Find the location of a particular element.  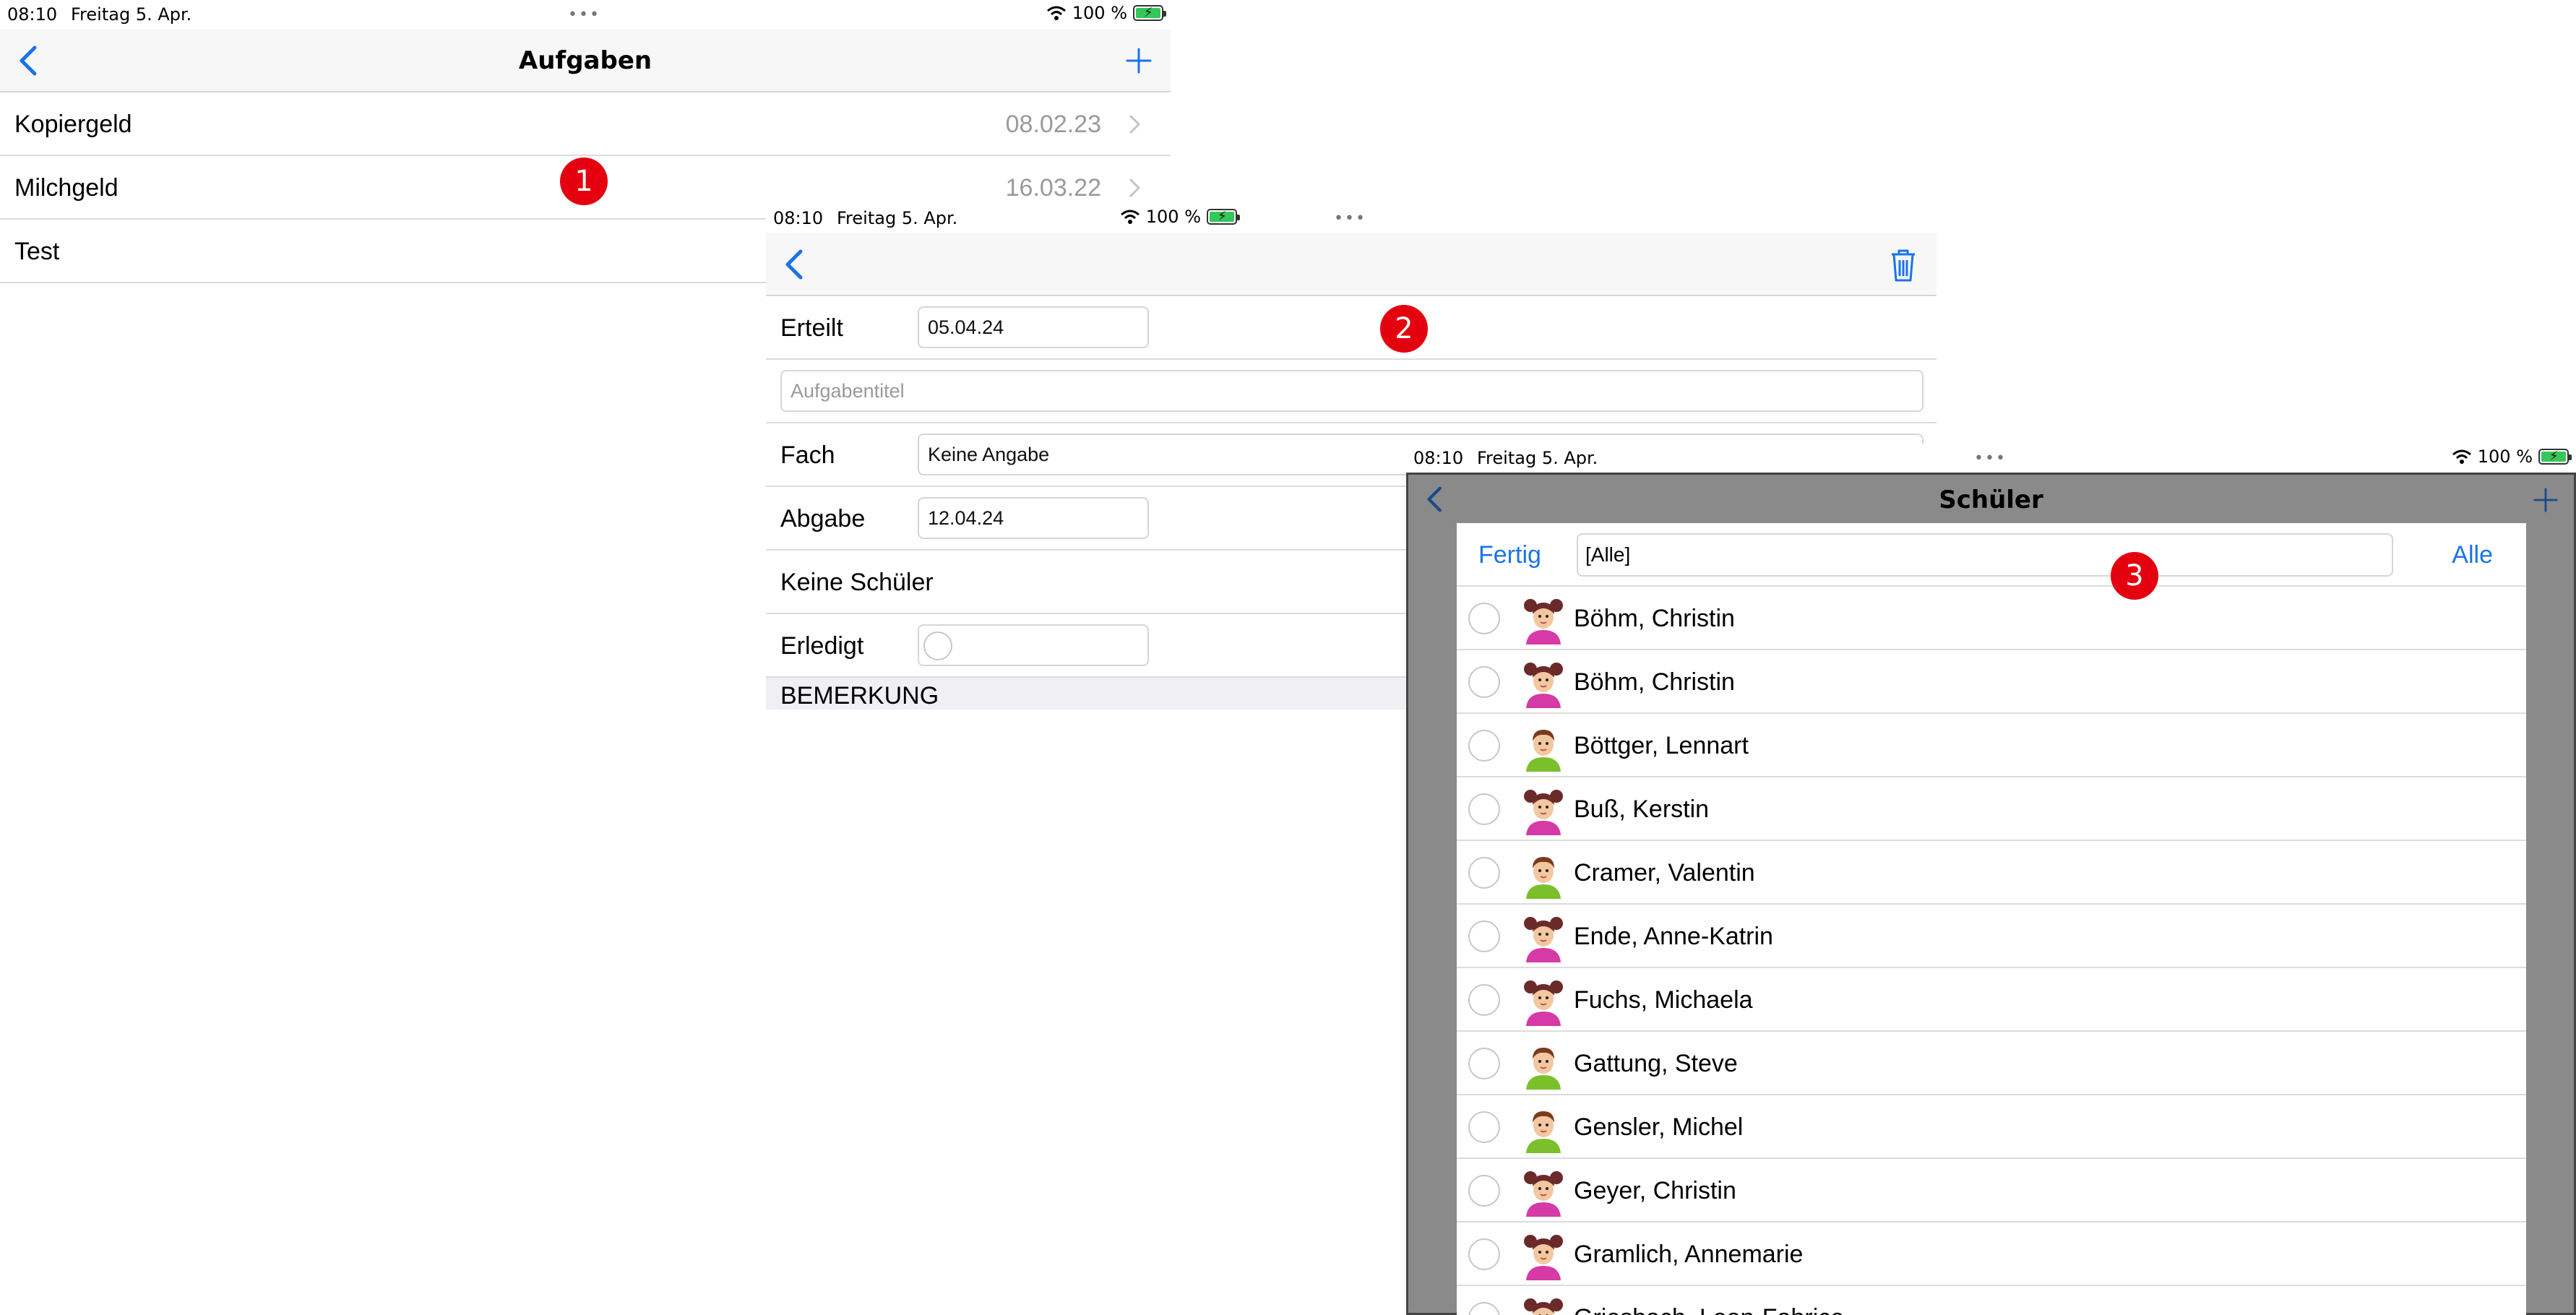

task-date: 08.02.23 is located at coordinates (1053, 125).